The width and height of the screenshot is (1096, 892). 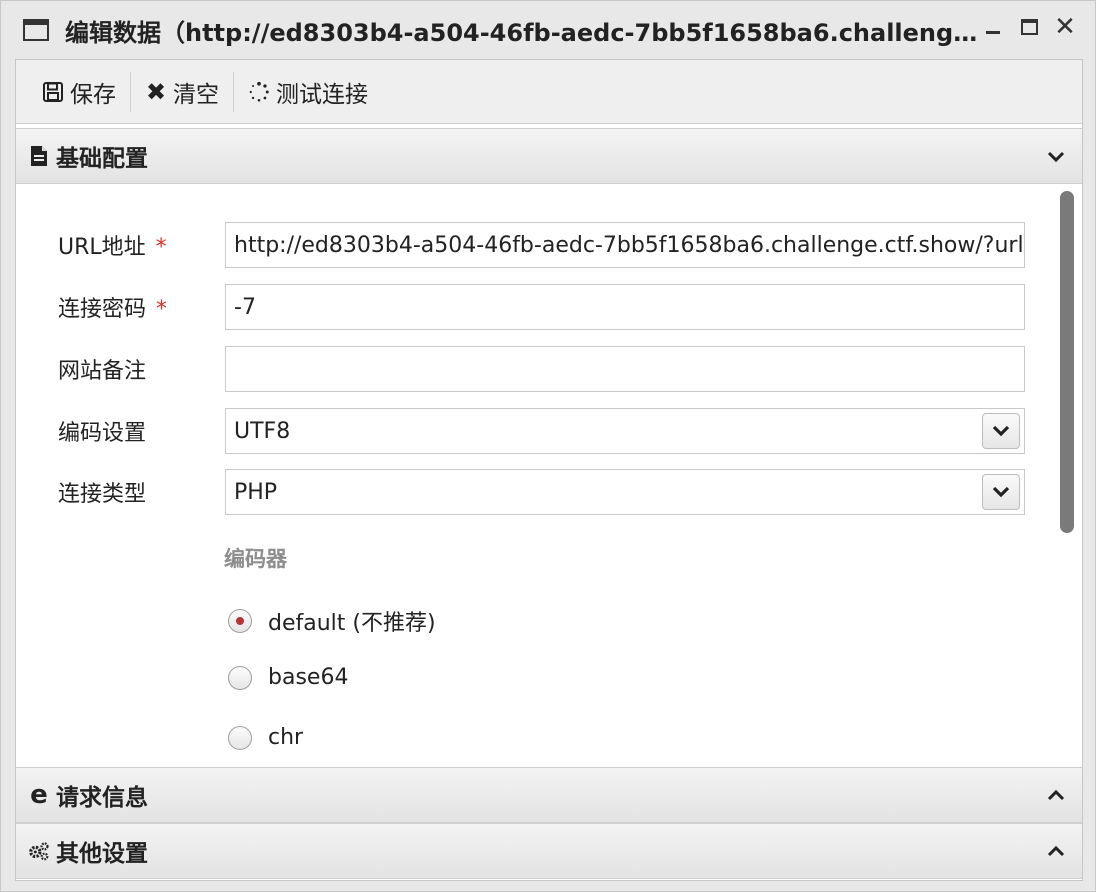 I want to click on maximize-icon, so click(x=1029, y=27).